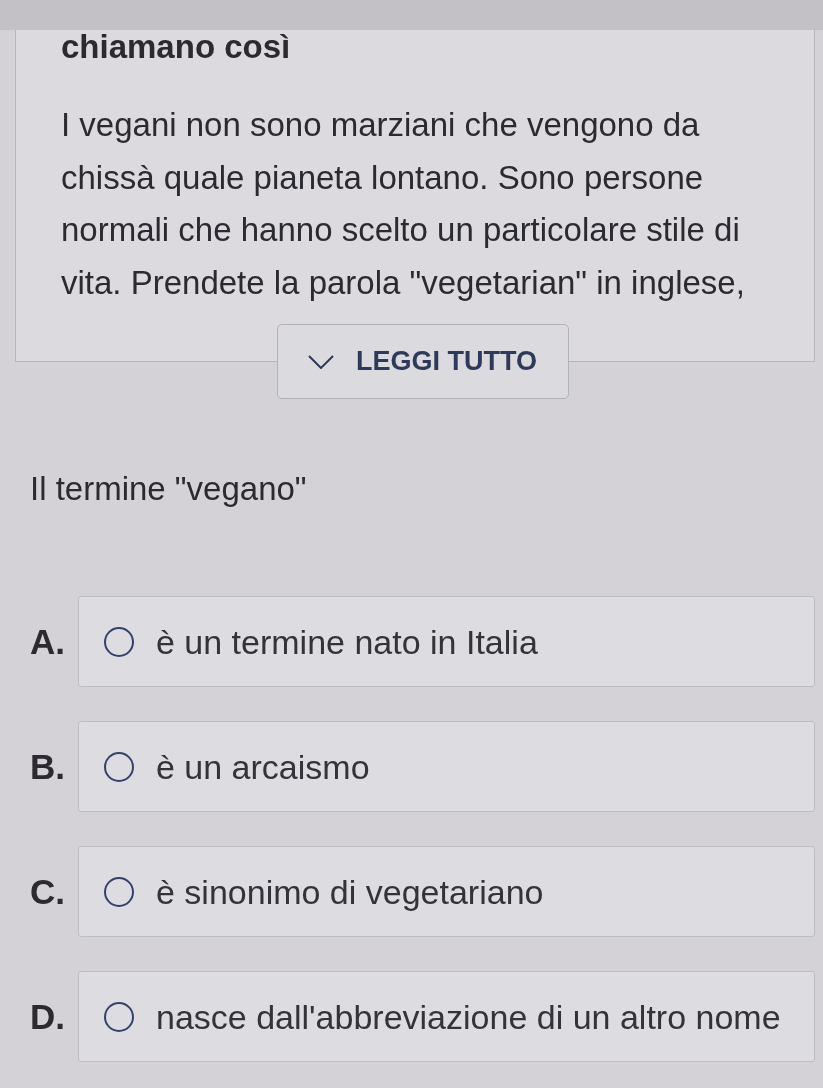 This screenshot has width=823, height=1088. Describe the element at coordinates (446, 766) in the screenshot. I see `answer-option: è un arcaismo` at that location.